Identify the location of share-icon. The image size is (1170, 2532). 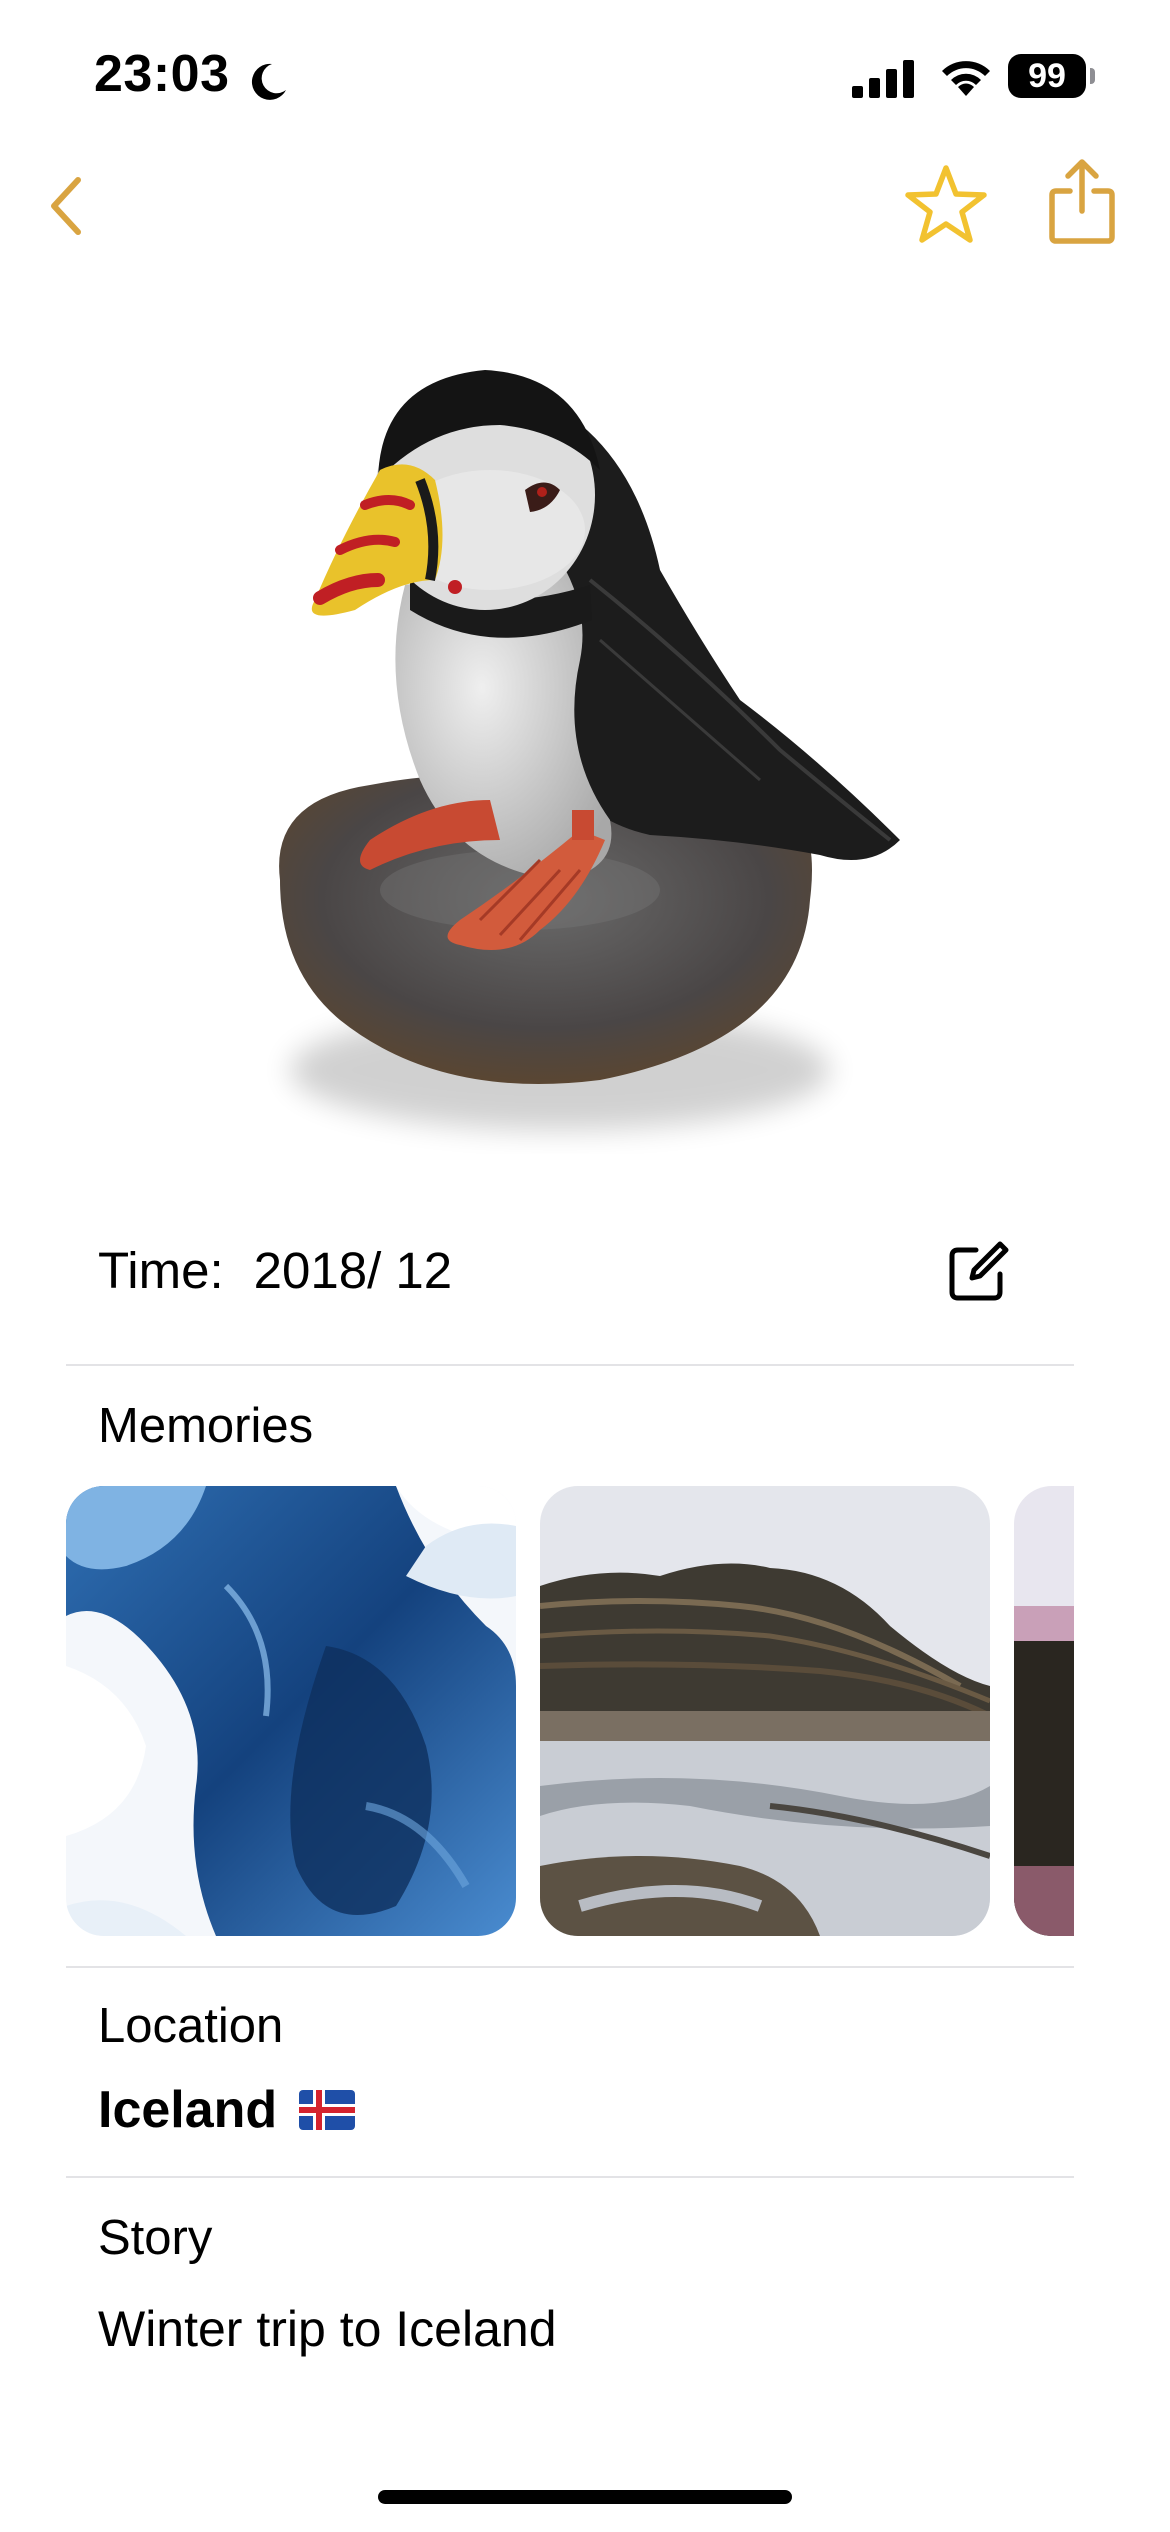
(1082, 201).